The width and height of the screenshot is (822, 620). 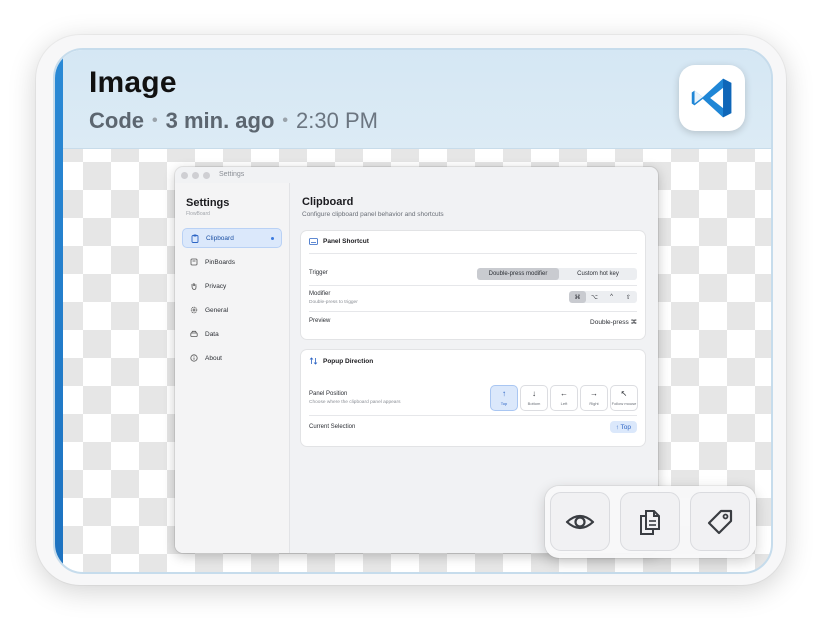 I want to click on trigger-option: Custom hot key, so click(x=598, y=274).